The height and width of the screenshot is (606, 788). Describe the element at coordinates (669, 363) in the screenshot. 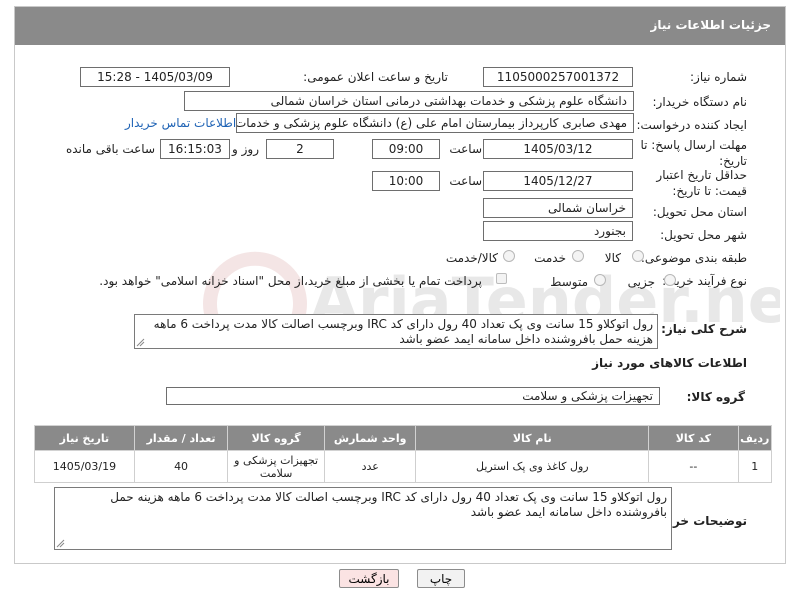

I see `goods-section-title: اطلاعات کالاهای مورد نیاز` at that location.